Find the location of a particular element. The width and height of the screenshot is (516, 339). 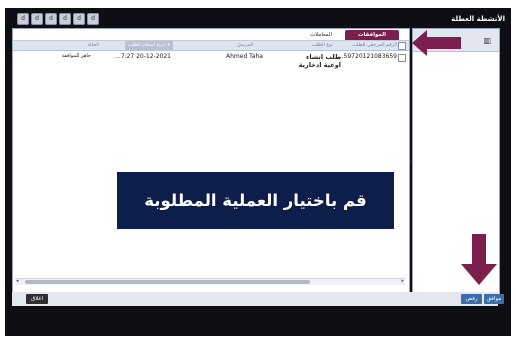

header-type: نوع الطلب is located at coordinates (322, 45).